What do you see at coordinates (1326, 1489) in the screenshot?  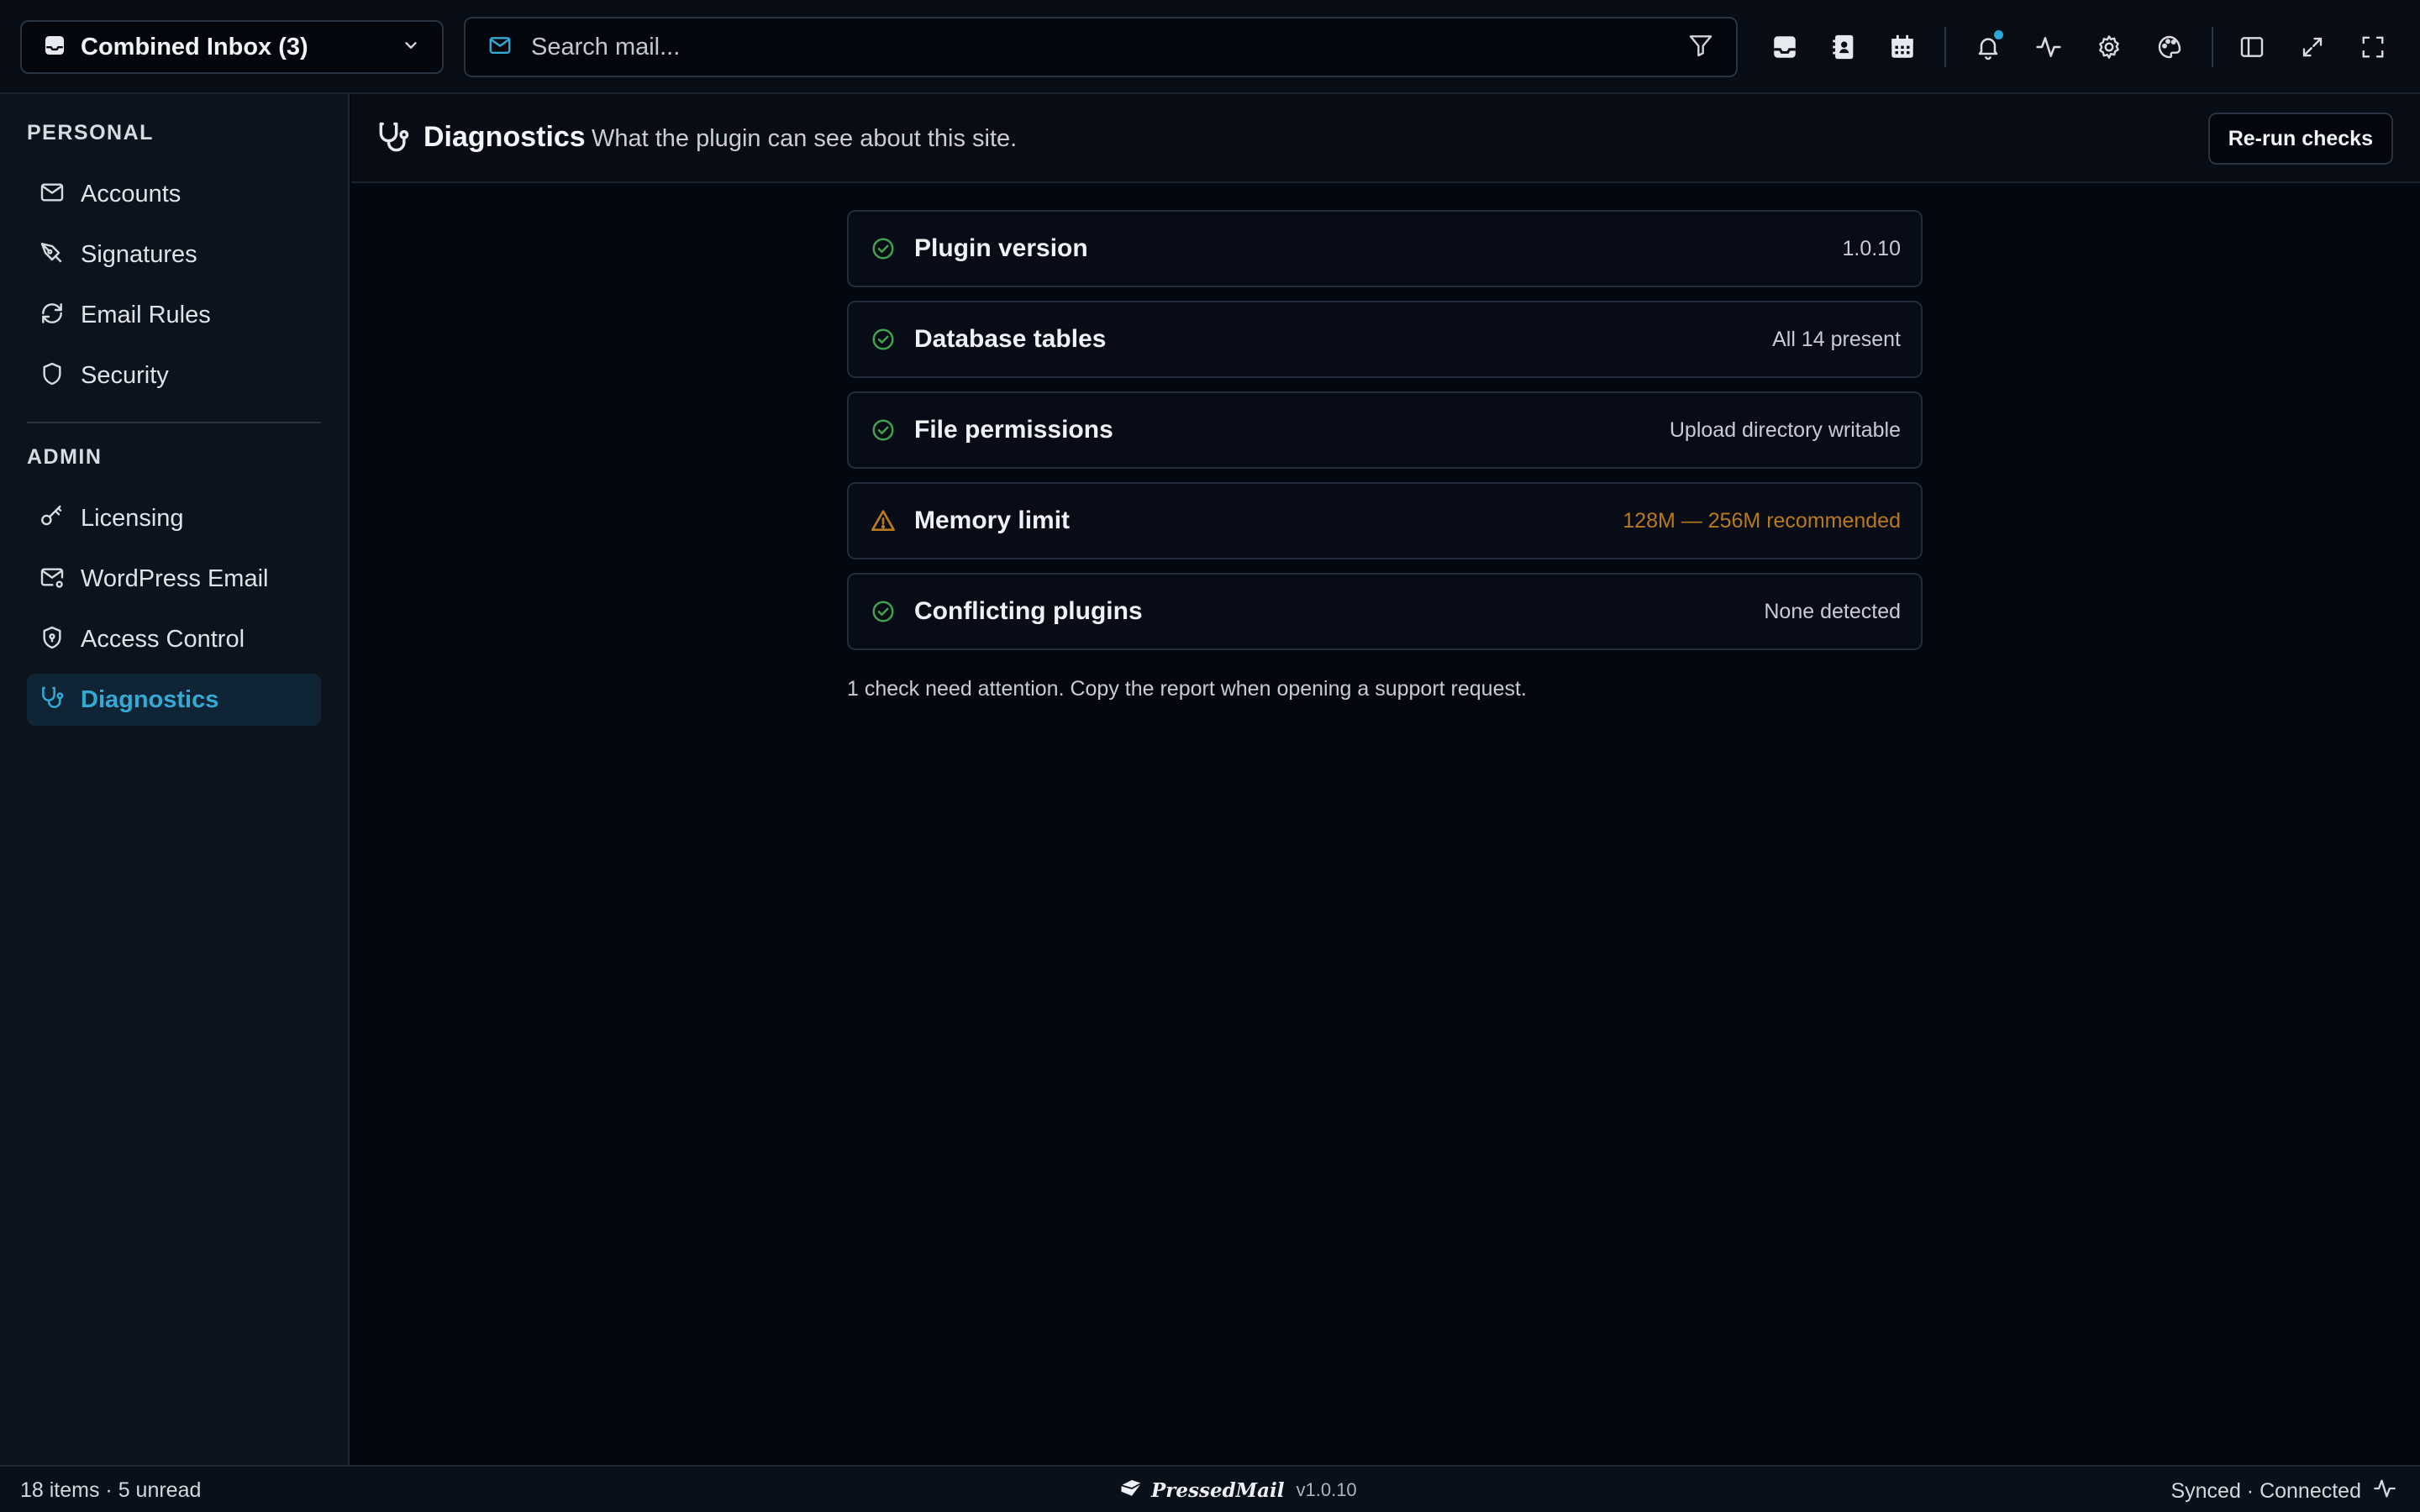 I see `app-version: v1.0.10` at bounding box center [1326, 1489].